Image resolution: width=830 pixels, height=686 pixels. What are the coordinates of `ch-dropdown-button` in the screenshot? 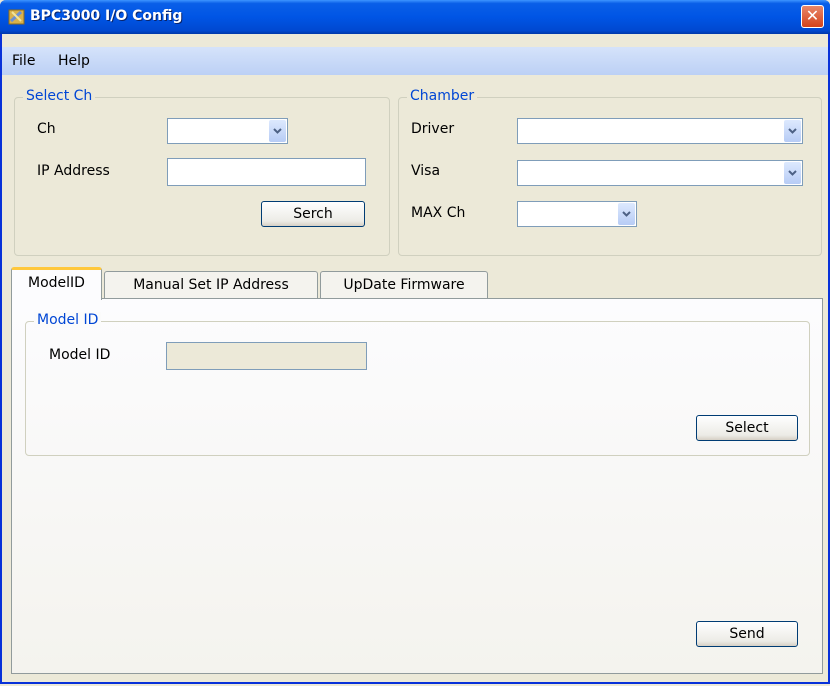 It's located at (277, 131).